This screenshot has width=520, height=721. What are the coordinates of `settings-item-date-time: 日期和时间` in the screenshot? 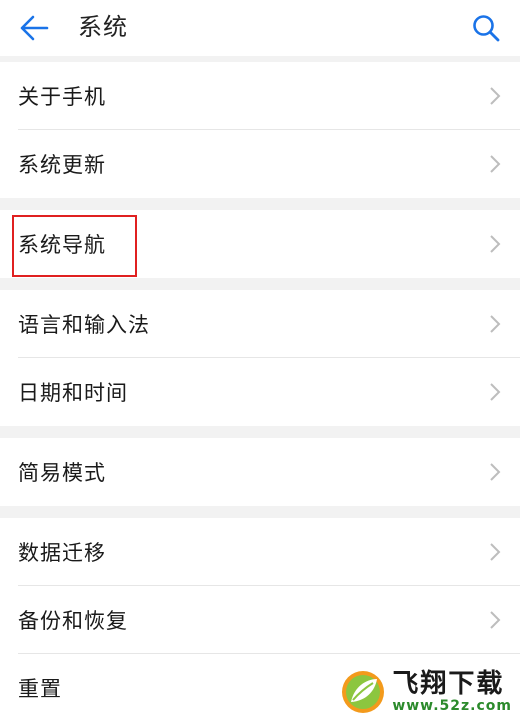 It's located at (260, 392).